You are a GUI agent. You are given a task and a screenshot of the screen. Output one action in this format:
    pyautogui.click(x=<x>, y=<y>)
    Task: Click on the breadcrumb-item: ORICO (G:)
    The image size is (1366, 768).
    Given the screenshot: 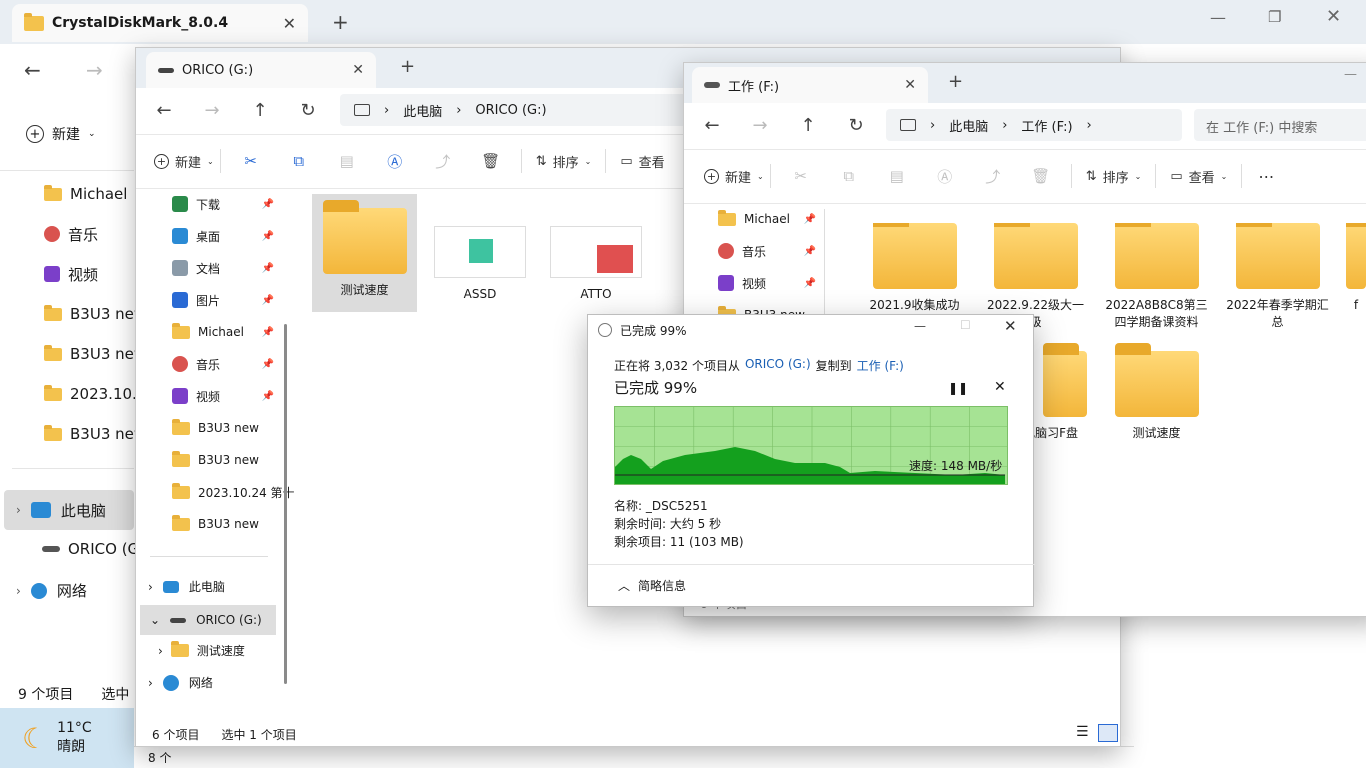 What is the action you would take?
    pyautogui.click(x=510, y=110)
    